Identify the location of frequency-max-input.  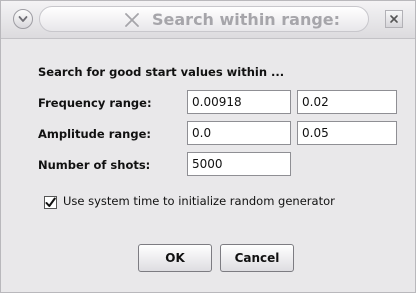
(347, 102).